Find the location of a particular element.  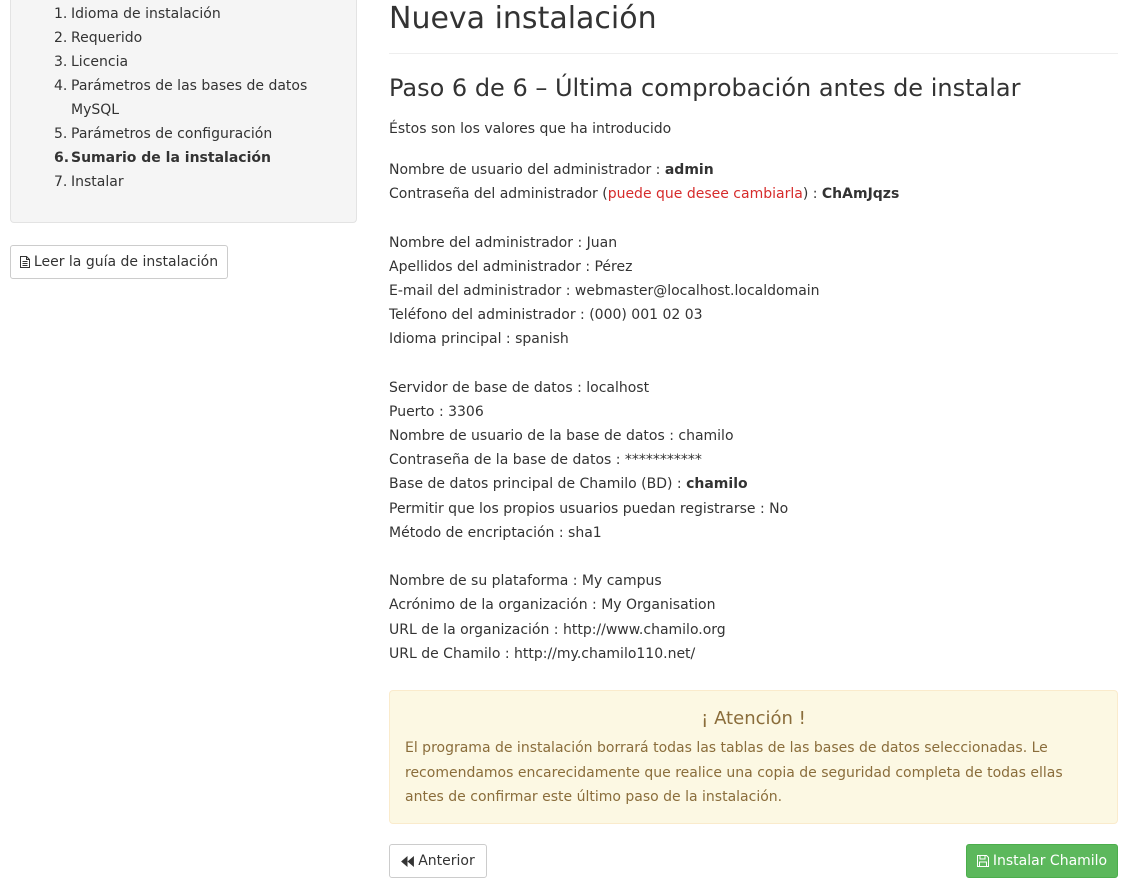

read-installation-guide-button: Leer la guía de instalación is located at coordinates (119, 262).